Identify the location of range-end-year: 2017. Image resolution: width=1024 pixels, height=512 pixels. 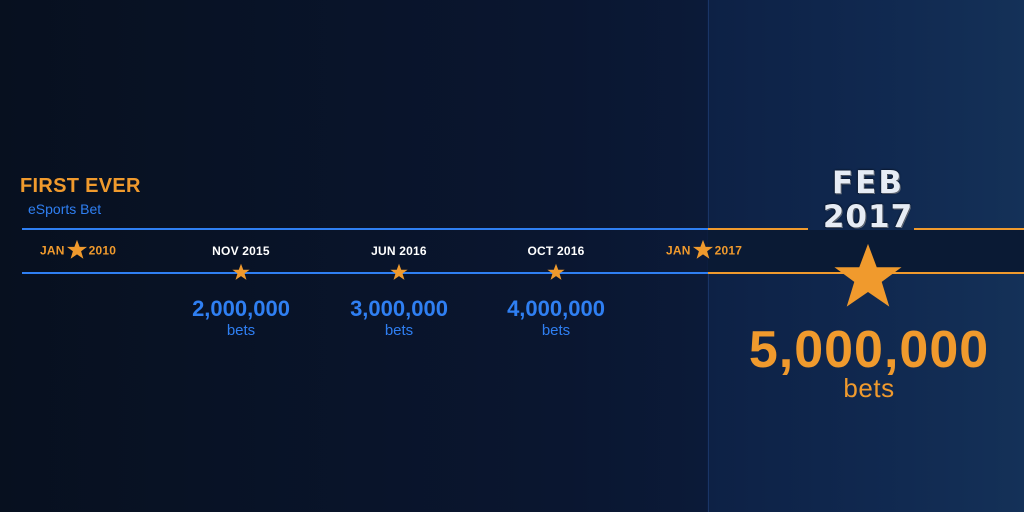
(728, 250).